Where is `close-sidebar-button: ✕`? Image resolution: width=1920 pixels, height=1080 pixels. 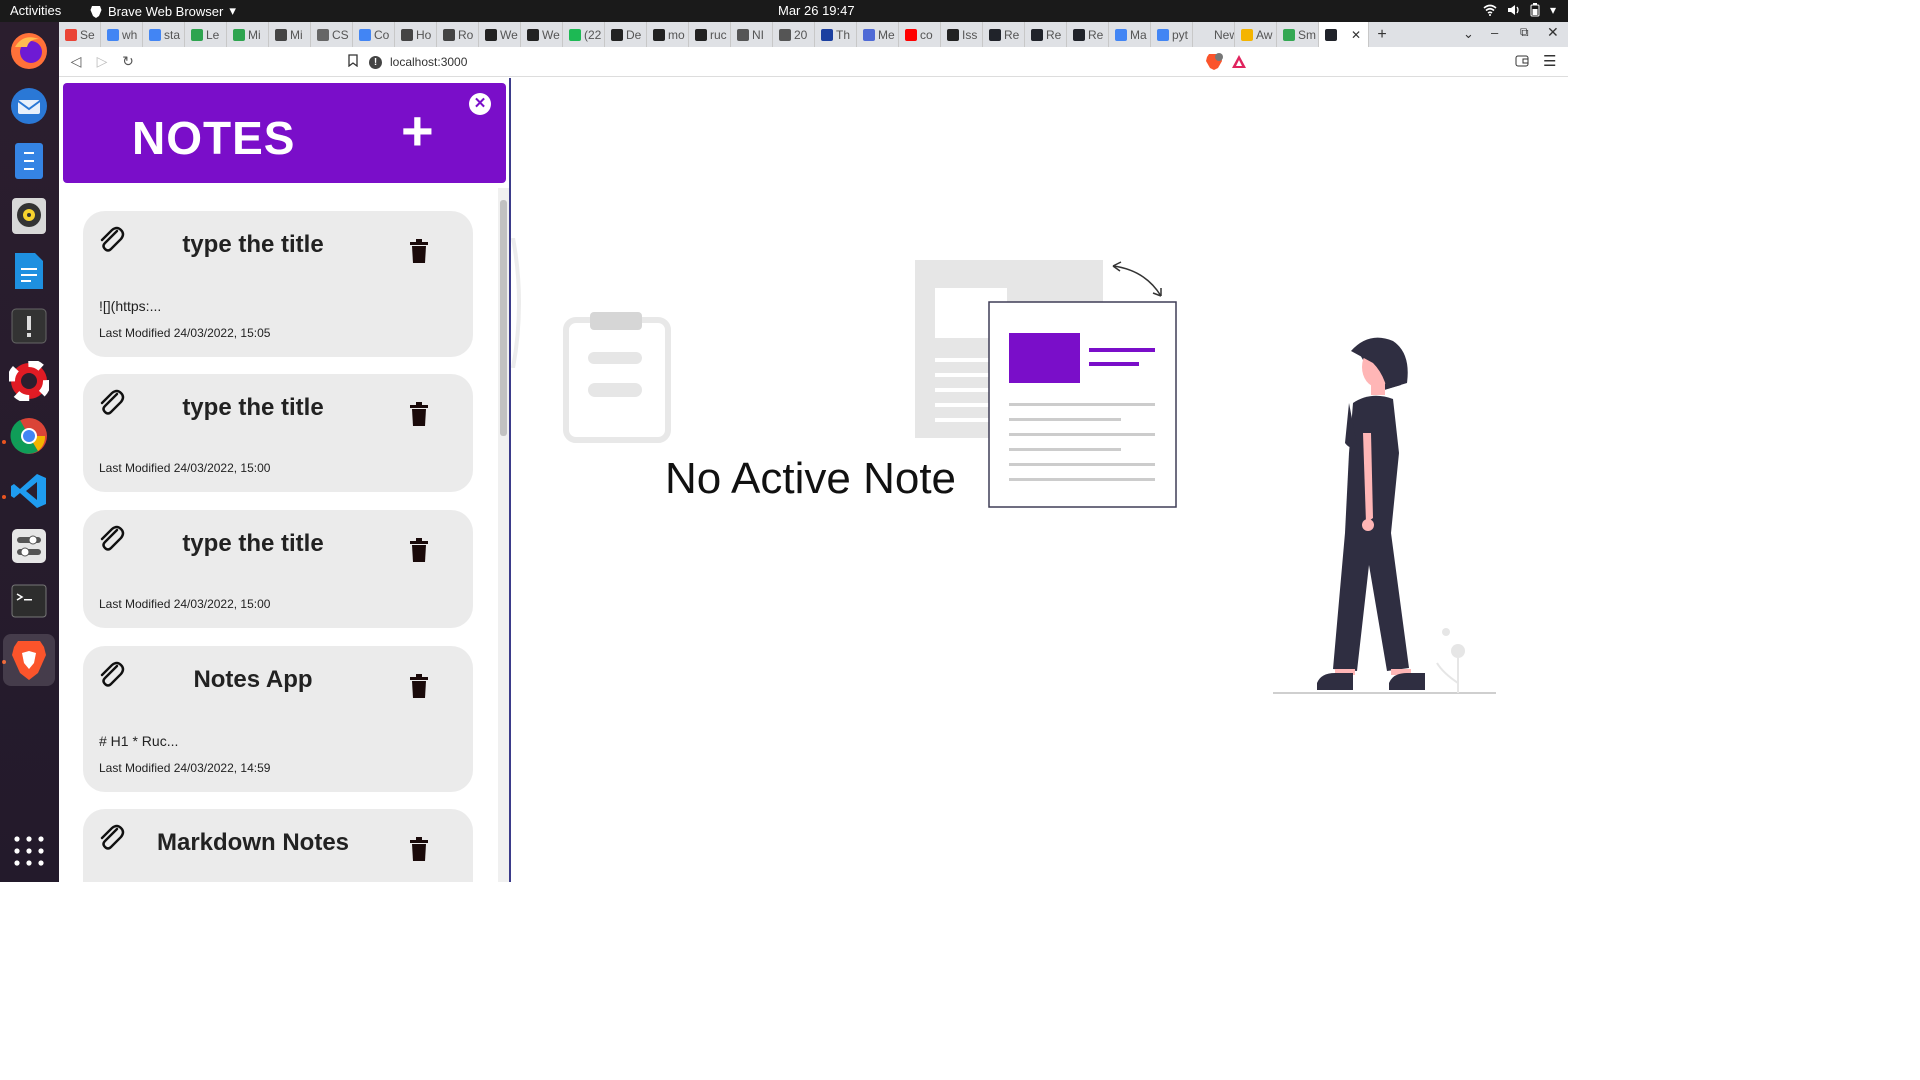
close-sidebar-button: ✕ is located at coordinates (480, 104).